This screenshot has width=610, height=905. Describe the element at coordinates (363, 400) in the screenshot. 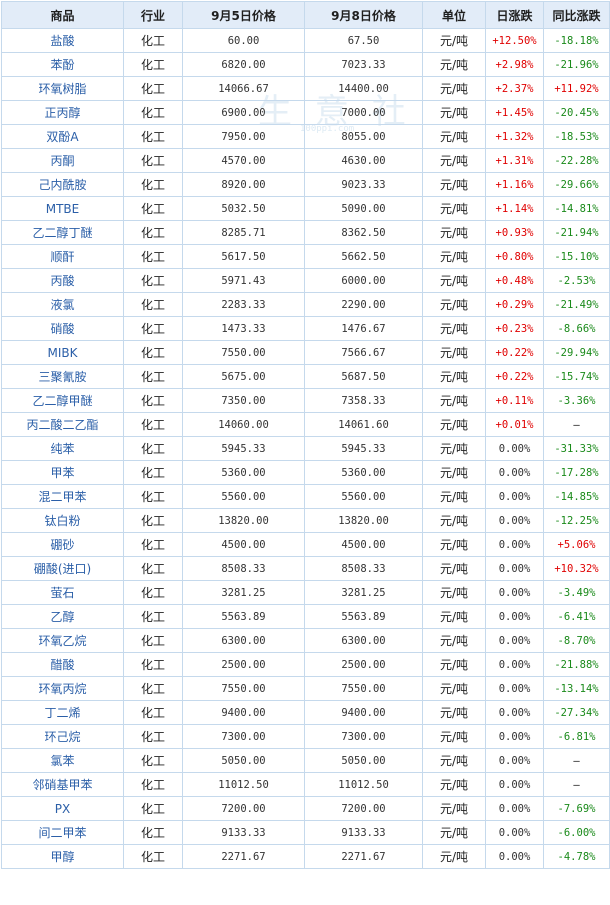

I see `price-sep8-cell: 7358.33` at that location.